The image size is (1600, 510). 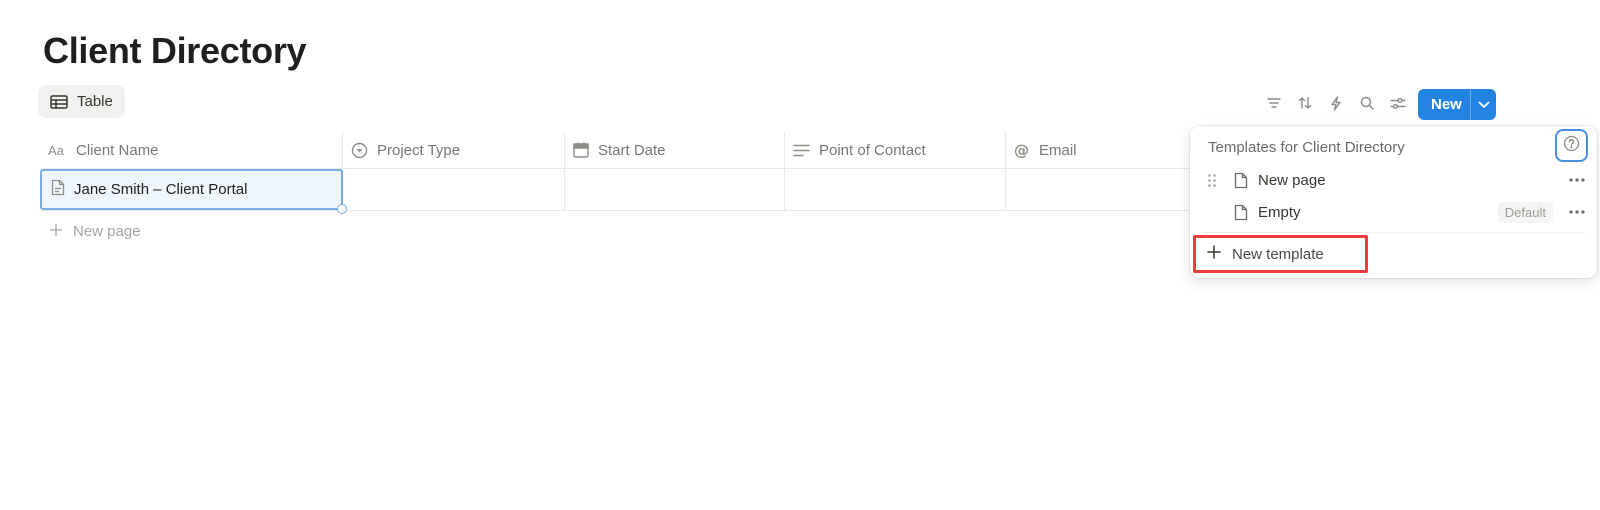 What do you see at coordinates (1306, 147) in the screenshot?
I see `templates-popup-title: Templates for Client Directory` at bounding box center [1306, 147].